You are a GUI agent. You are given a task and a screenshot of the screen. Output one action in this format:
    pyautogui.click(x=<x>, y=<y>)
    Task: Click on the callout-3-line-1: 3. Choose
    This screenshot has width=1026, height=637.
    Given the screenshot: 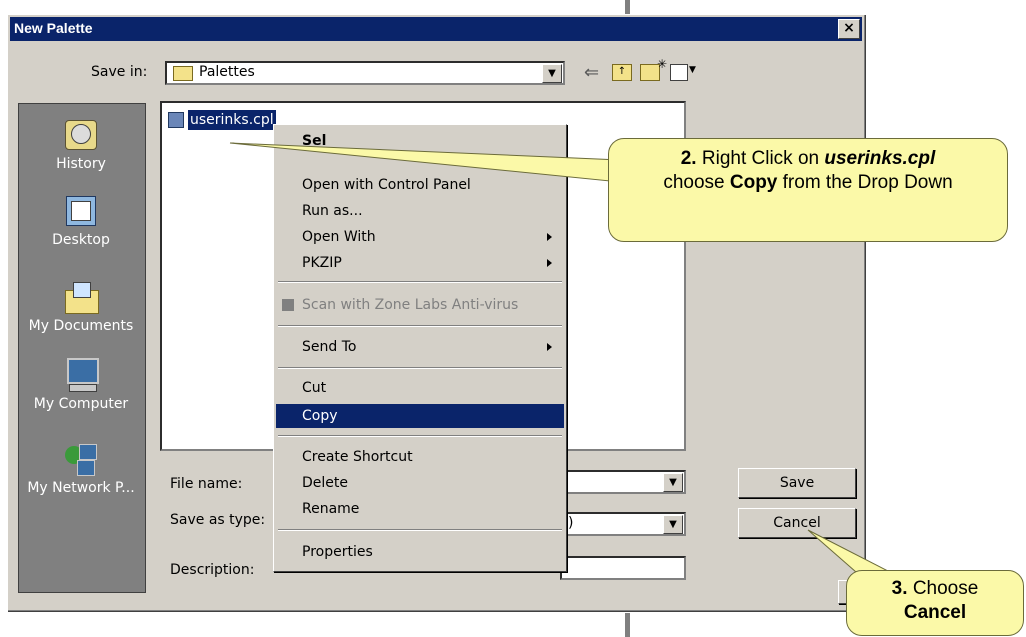 What is the action you would take?
    pyautogui.click(x=935, y=588)
    